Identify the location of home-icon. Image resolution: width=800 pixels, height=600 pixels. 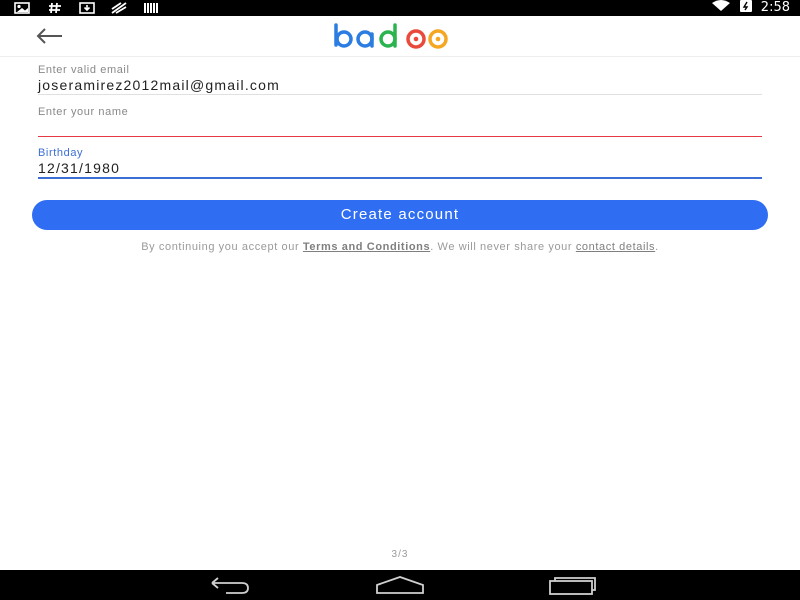
(400, 585).